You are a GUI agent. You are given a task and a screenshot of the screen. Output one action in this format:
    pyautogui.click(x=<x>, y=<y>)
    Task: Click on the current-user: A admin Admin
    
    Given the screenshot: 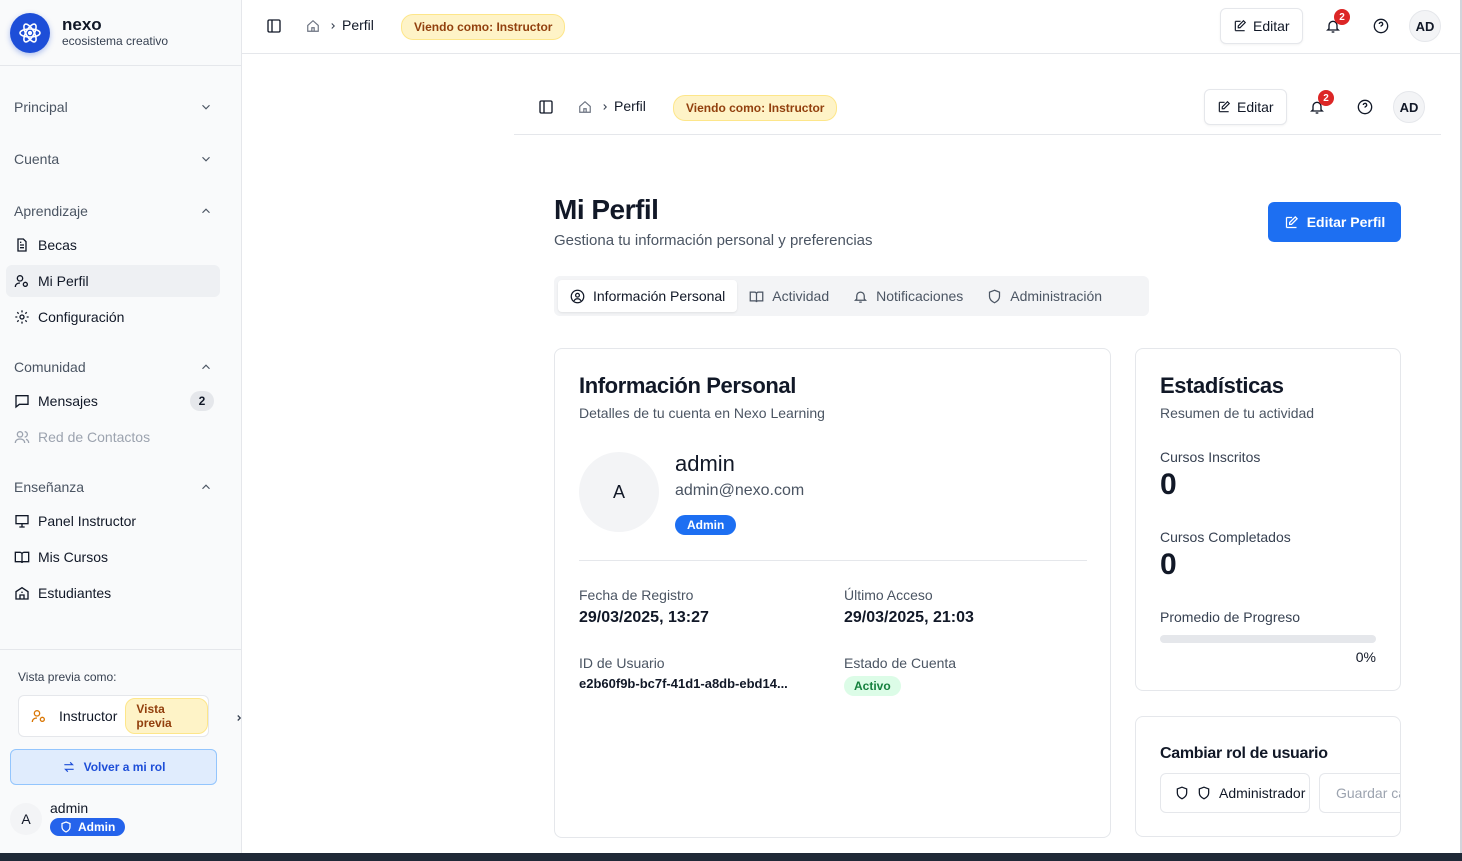 What is the action you would take?
    pyautogui.click(x=68, y=819)
    